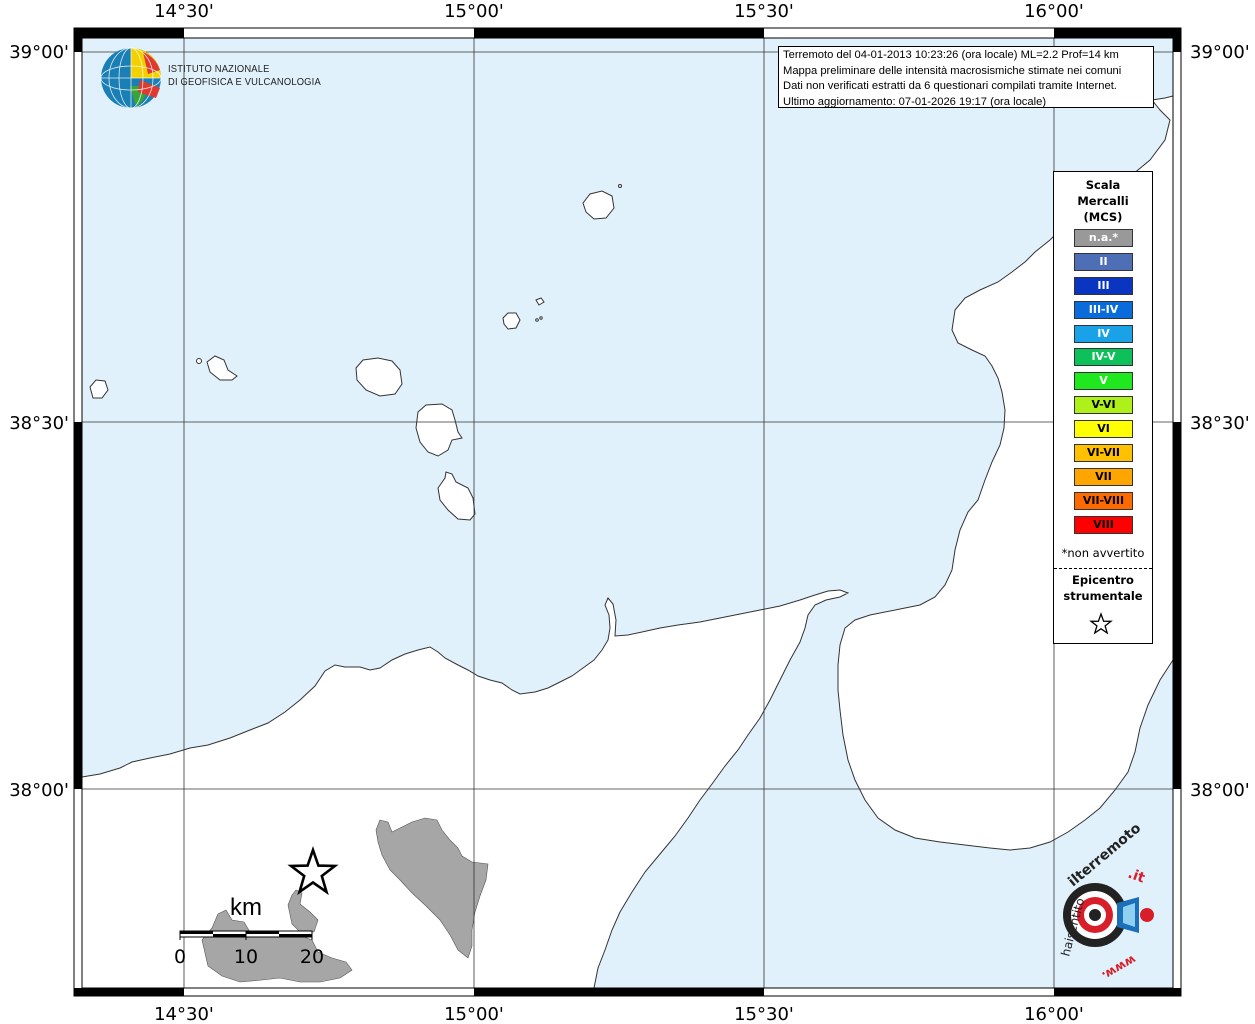 The height and width of the screenshot is (1024, 1255). What do you see at coordinates (764, 11) in the screenshot?
I see `lon-label-top-3: 15°30'` at bounding box center [764, 11].